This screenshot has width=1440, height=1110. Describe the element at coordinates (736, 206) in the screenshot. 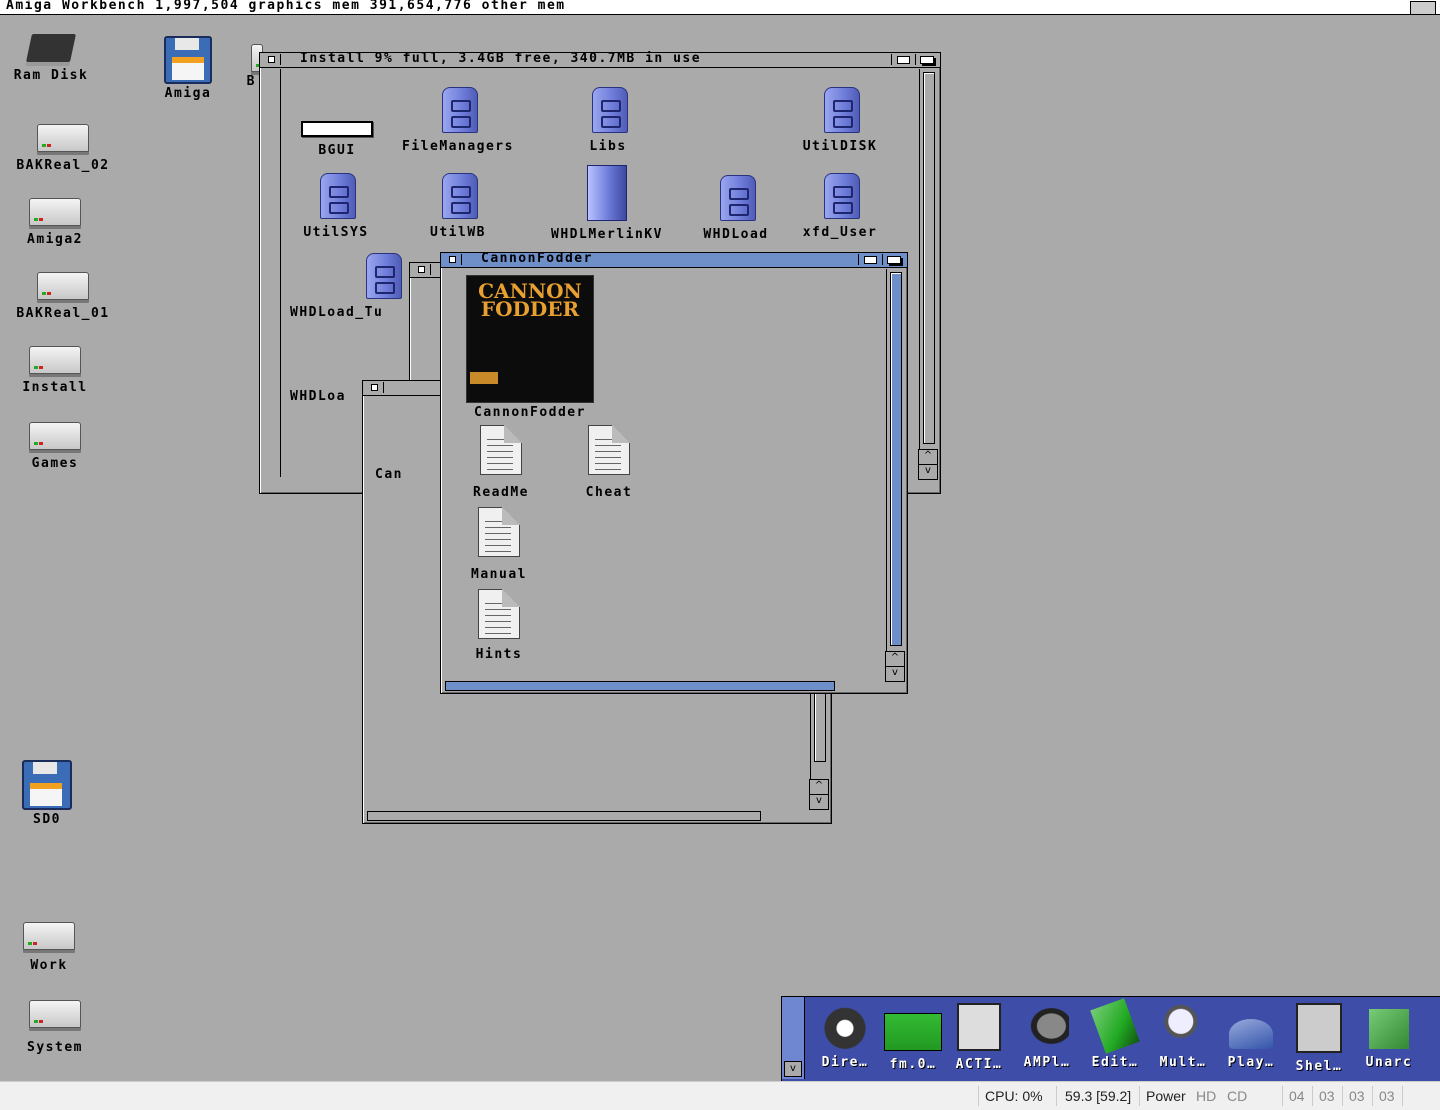

I see `whdload-icon: WHDLoad` at that location.